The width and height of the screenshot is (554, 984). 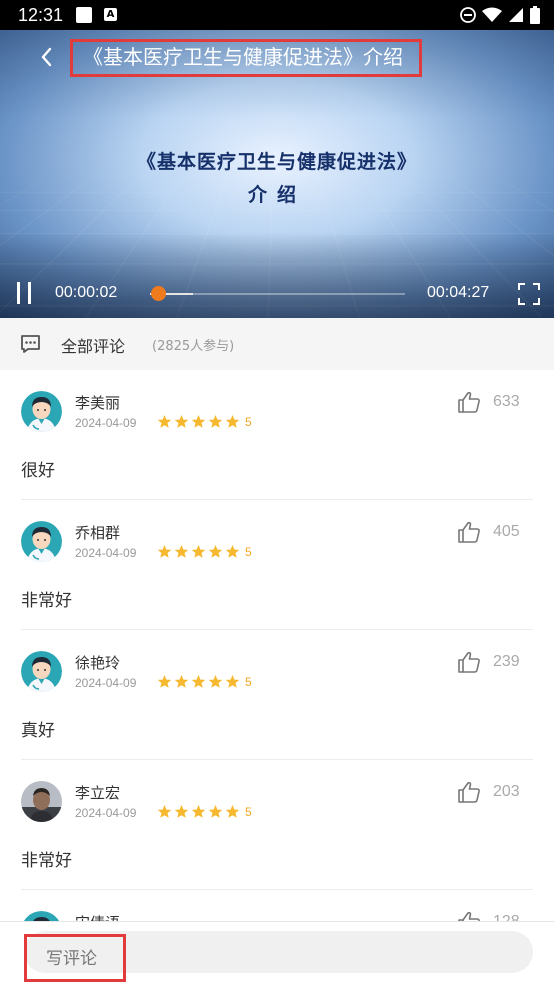 I want to click on chevron-left-icon, so click(x=46, y=57).